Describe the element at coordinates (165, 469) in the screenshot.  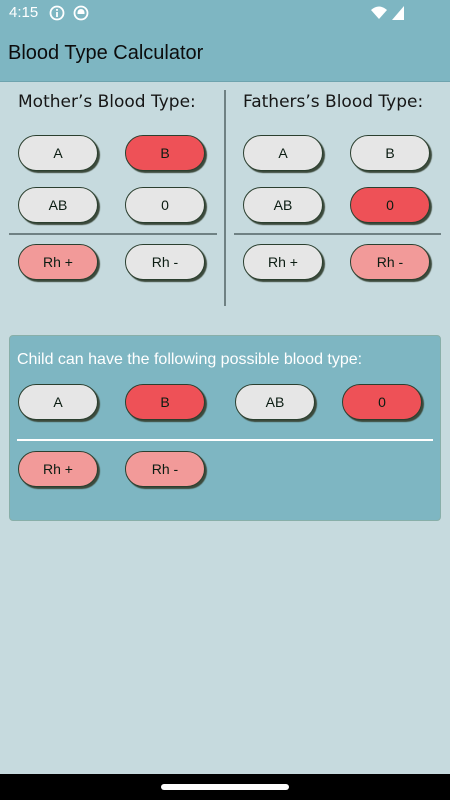
I see `child-rh-negative-button: Rh -` at that location.